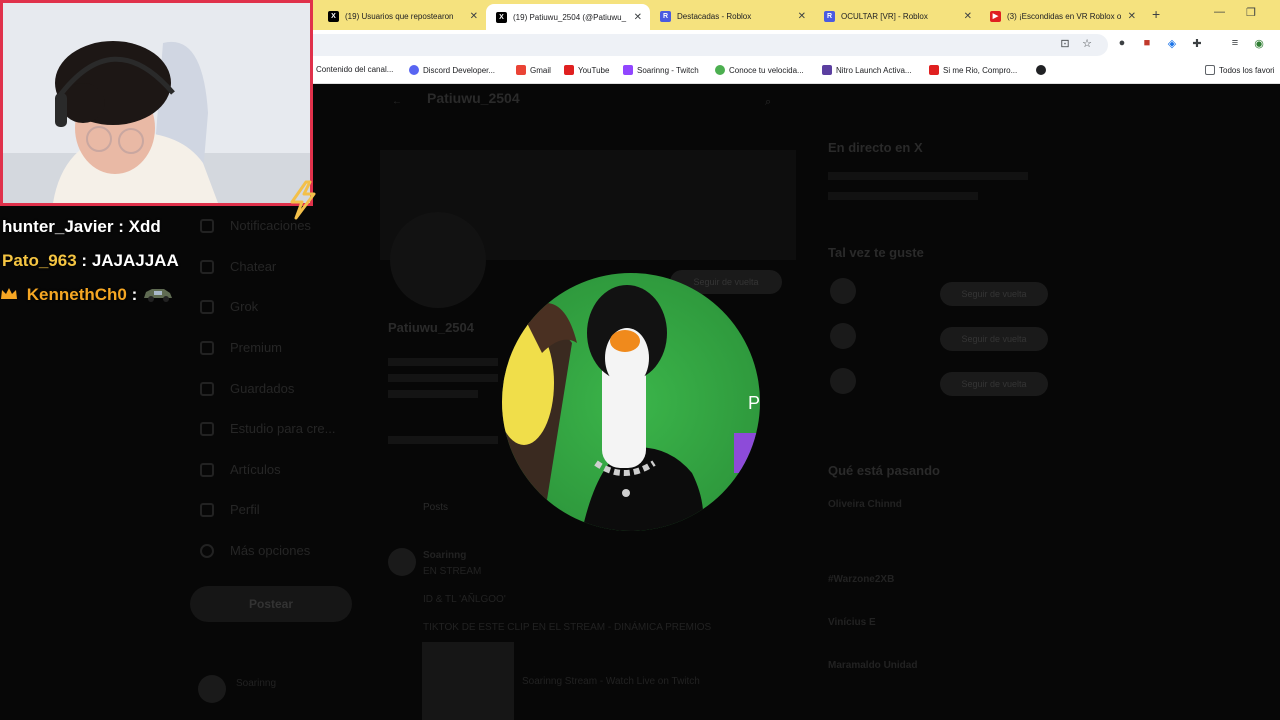 This screenshot has width=1280, height=720. I want to click on bell-icon, so click(207, 225).